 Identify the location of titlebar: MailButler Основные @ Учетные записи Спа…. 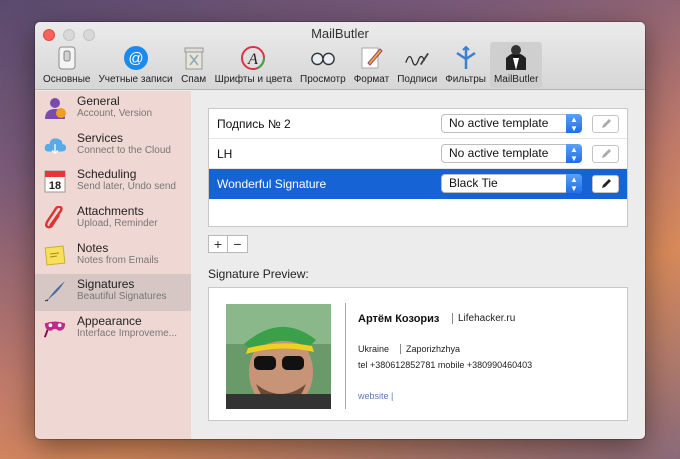
(340, 56).